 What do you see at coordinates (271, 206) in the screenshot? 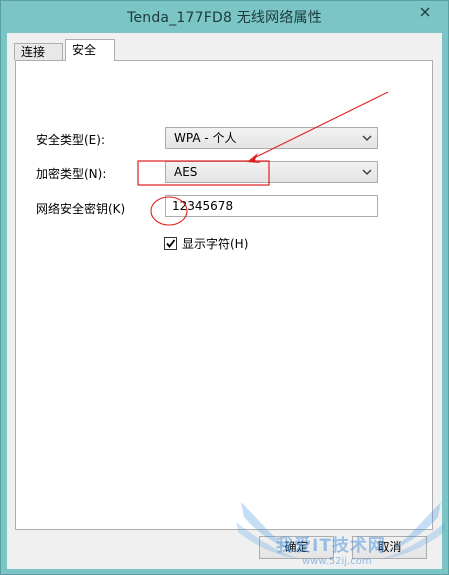
I see `network-key-input: 12345678` at bounding box center [271, 206].